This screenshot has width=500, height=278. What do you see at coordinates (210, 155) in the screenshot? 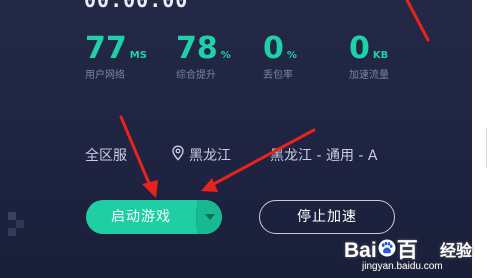
I see `region-server-selector: 黑龙江` at bounding box center [210, 155].